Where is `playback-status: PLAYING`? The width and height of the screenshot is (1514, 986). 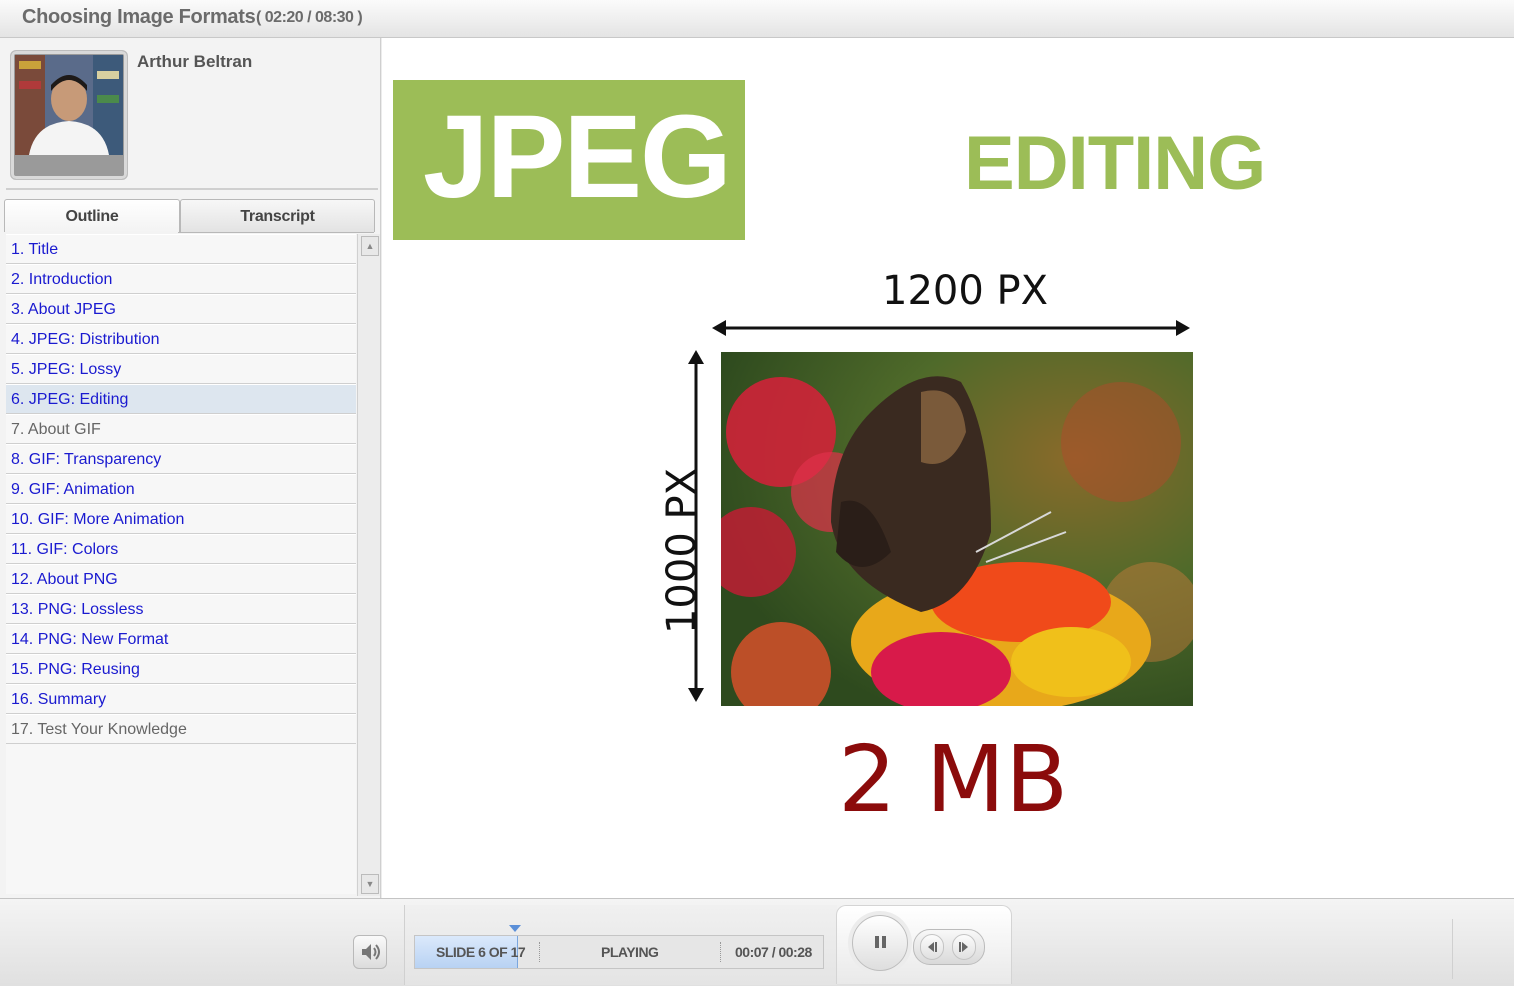
playback-status: PLAYING is located at coordinates (630, 952).